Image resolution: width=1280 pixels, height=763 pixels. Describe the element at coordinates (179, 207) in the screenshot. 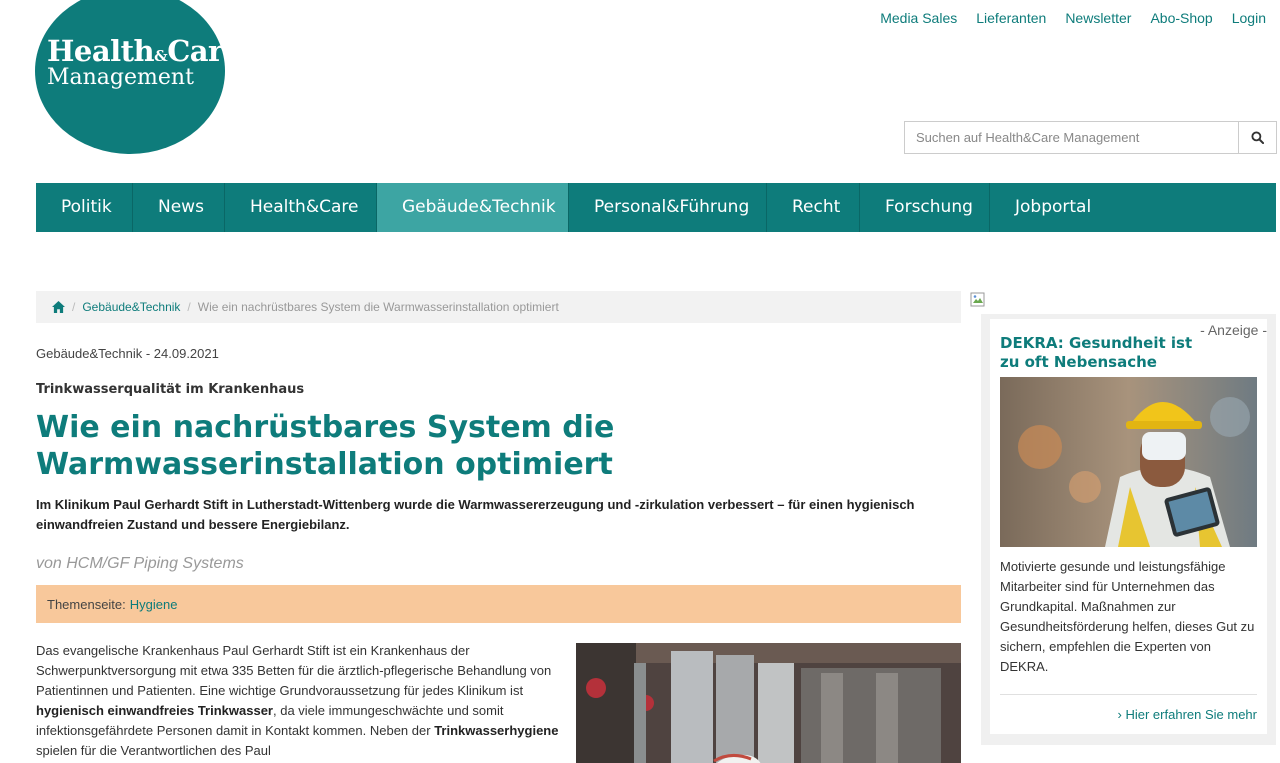

I see `nav-item-news: News` at that location.